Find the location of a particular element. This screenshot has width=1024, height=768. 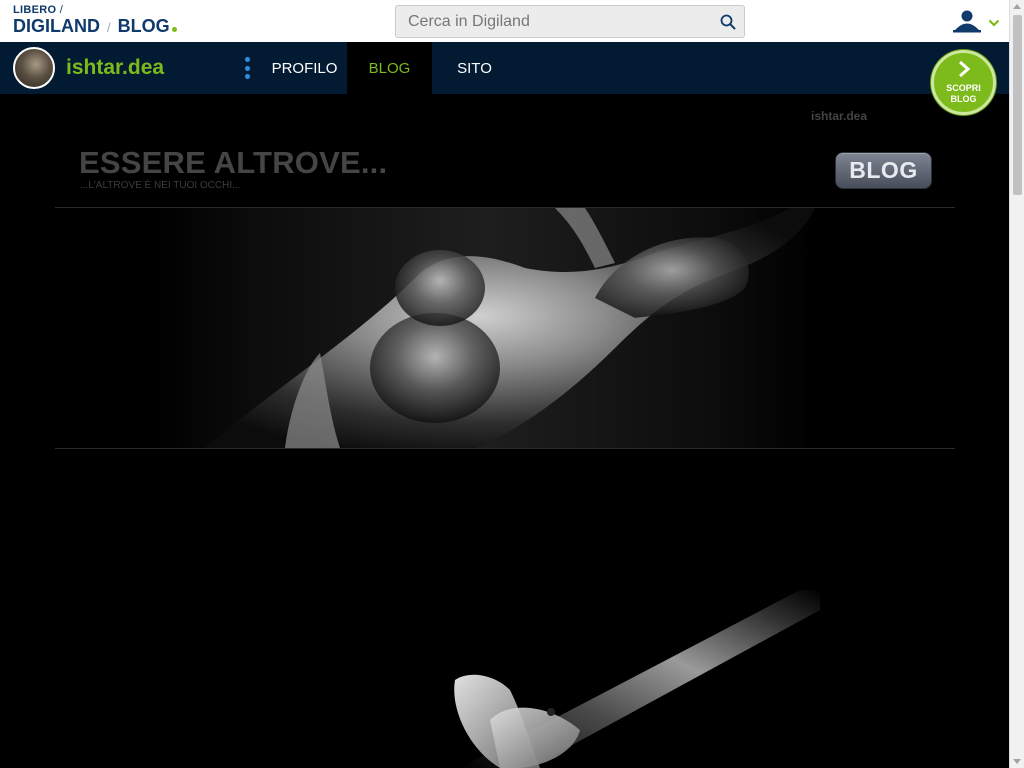

scopri-label: SCOPRI is located at coordinates (963, 88).